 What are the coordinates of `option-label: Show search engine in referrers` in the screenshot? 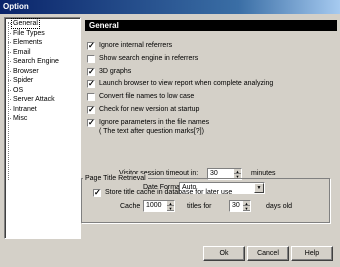 It's located at (149, 58).